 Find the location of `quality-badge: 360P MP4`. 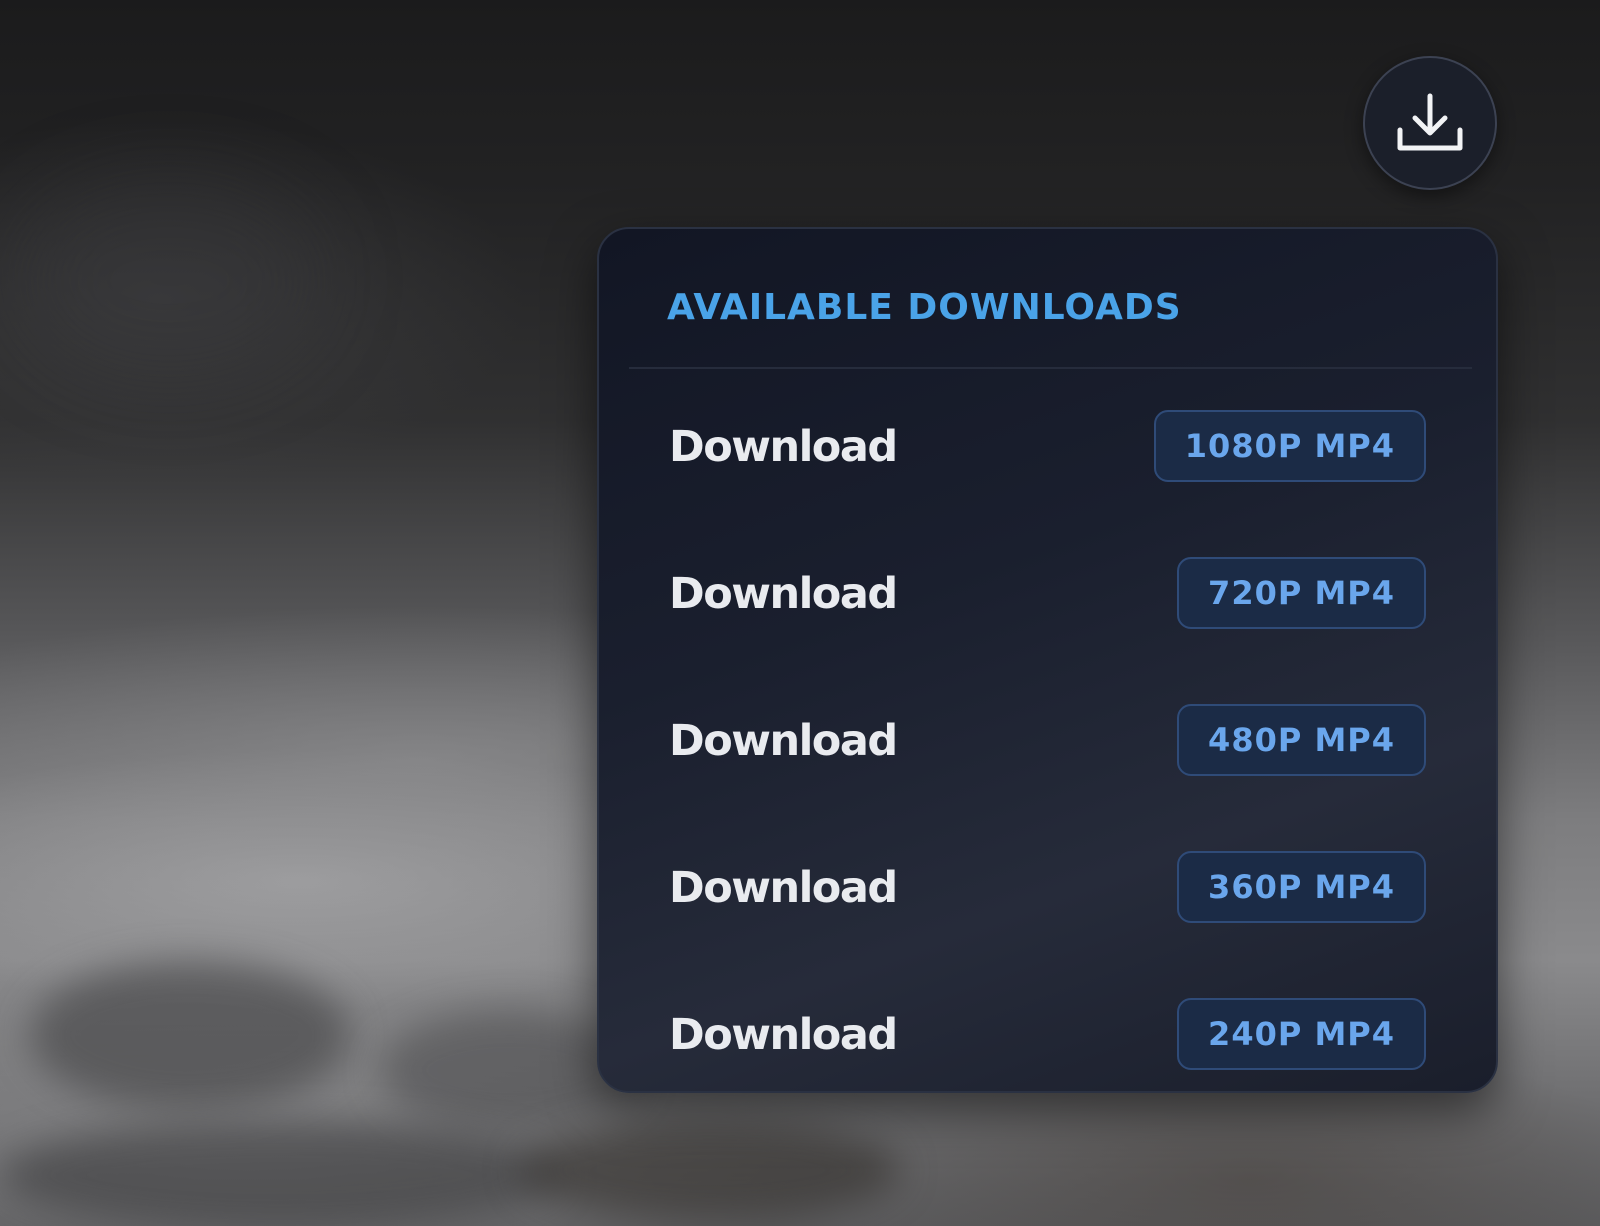

quality-badge: 360P MP4 is located at coordinates (1301, 887).